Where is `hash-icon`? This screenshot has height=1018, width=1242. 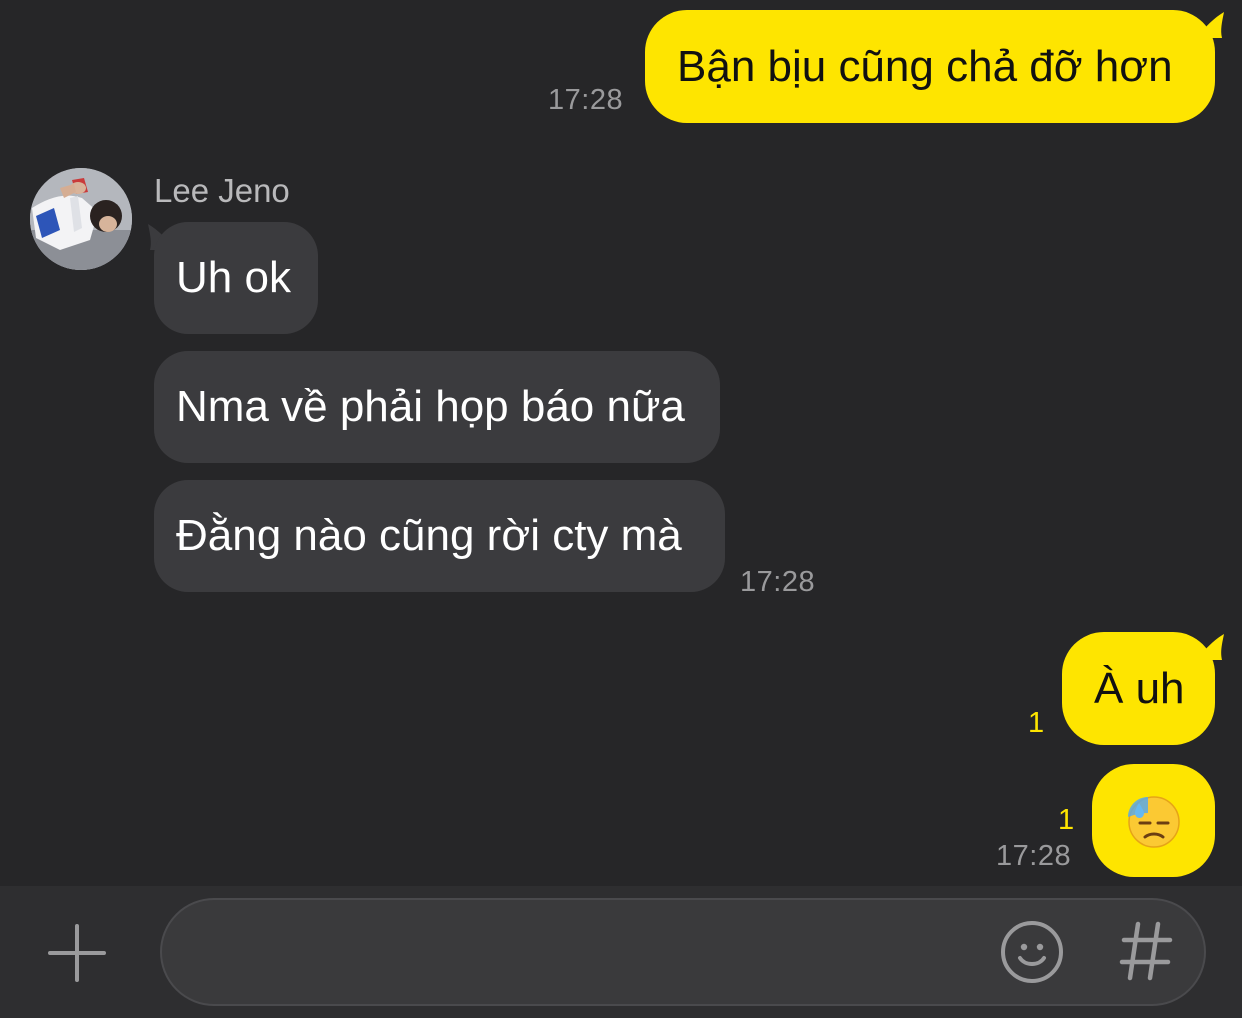
hash-icon is located at coordinates (1146, 951).